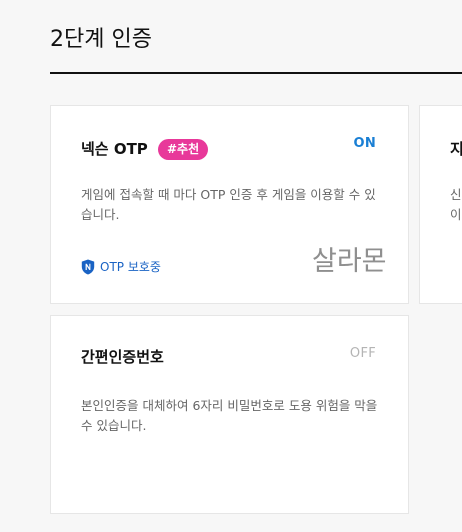  What do you see at coordinates (363, 354) in the screenshot?
I see `simple-auth-status-toggle: OFF` at bounding box center [363, 354].